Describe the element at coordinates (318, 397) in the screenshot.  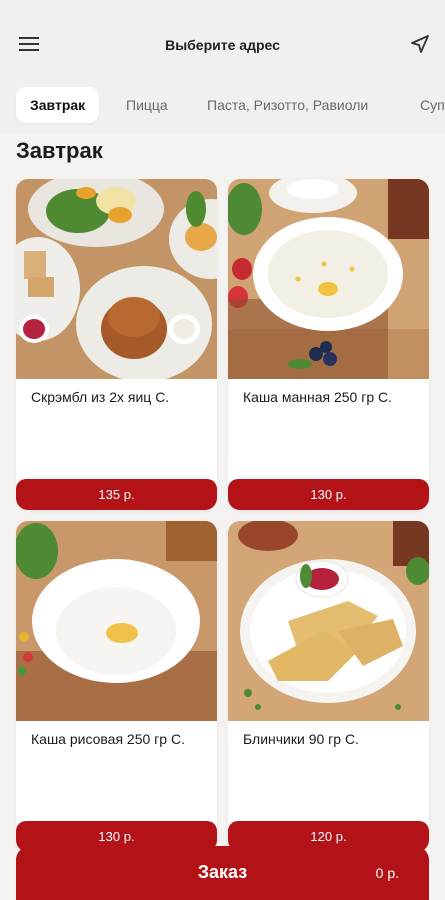
I see `product-name: Каша манная 250 гр С.` at that location.